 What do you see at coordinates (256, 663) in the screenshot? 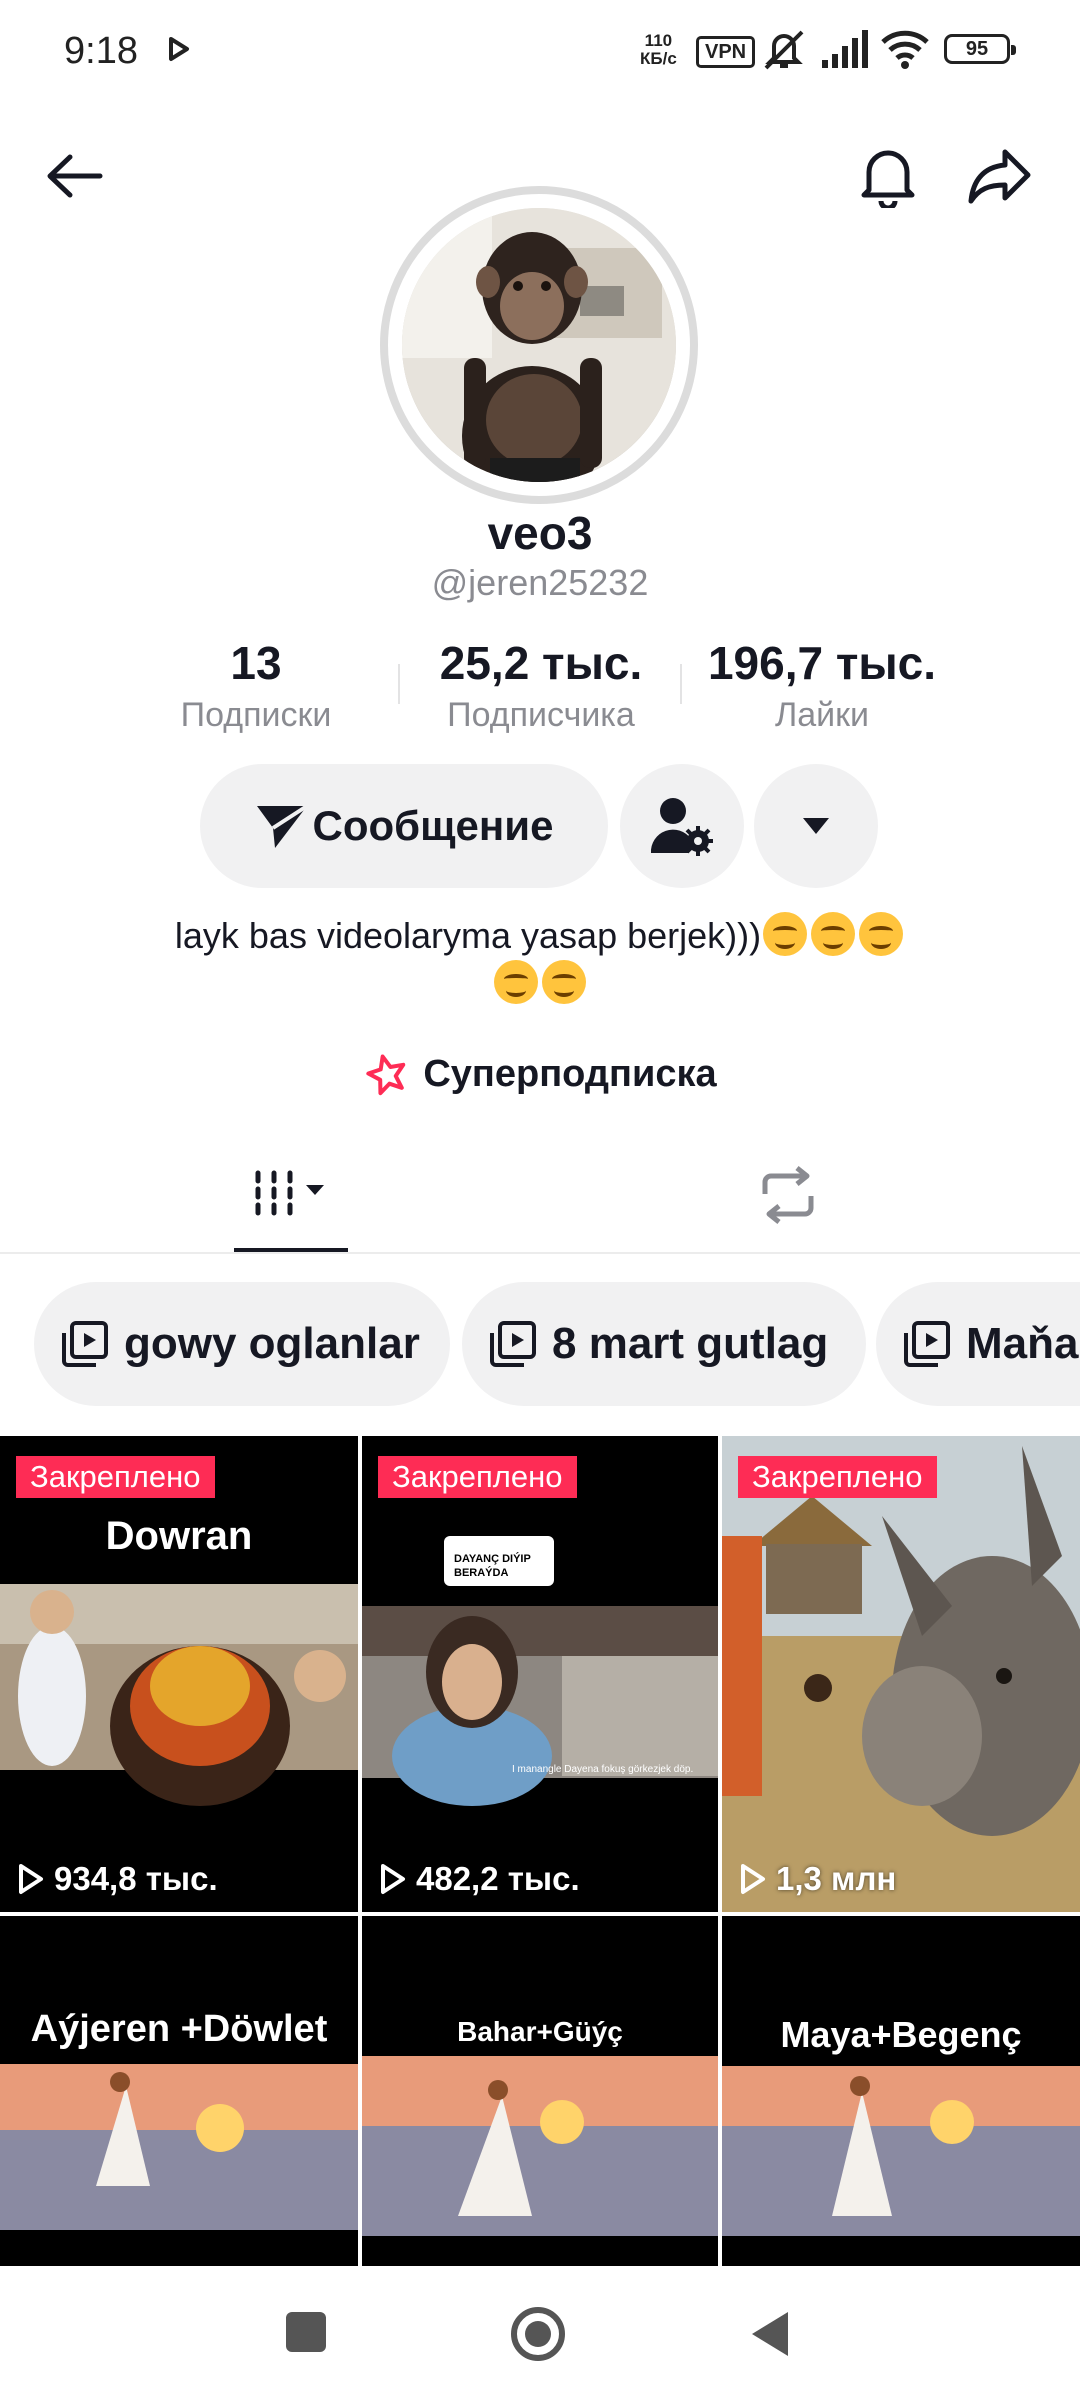
I see `following-count: 13` at bounding box center [256, 663].